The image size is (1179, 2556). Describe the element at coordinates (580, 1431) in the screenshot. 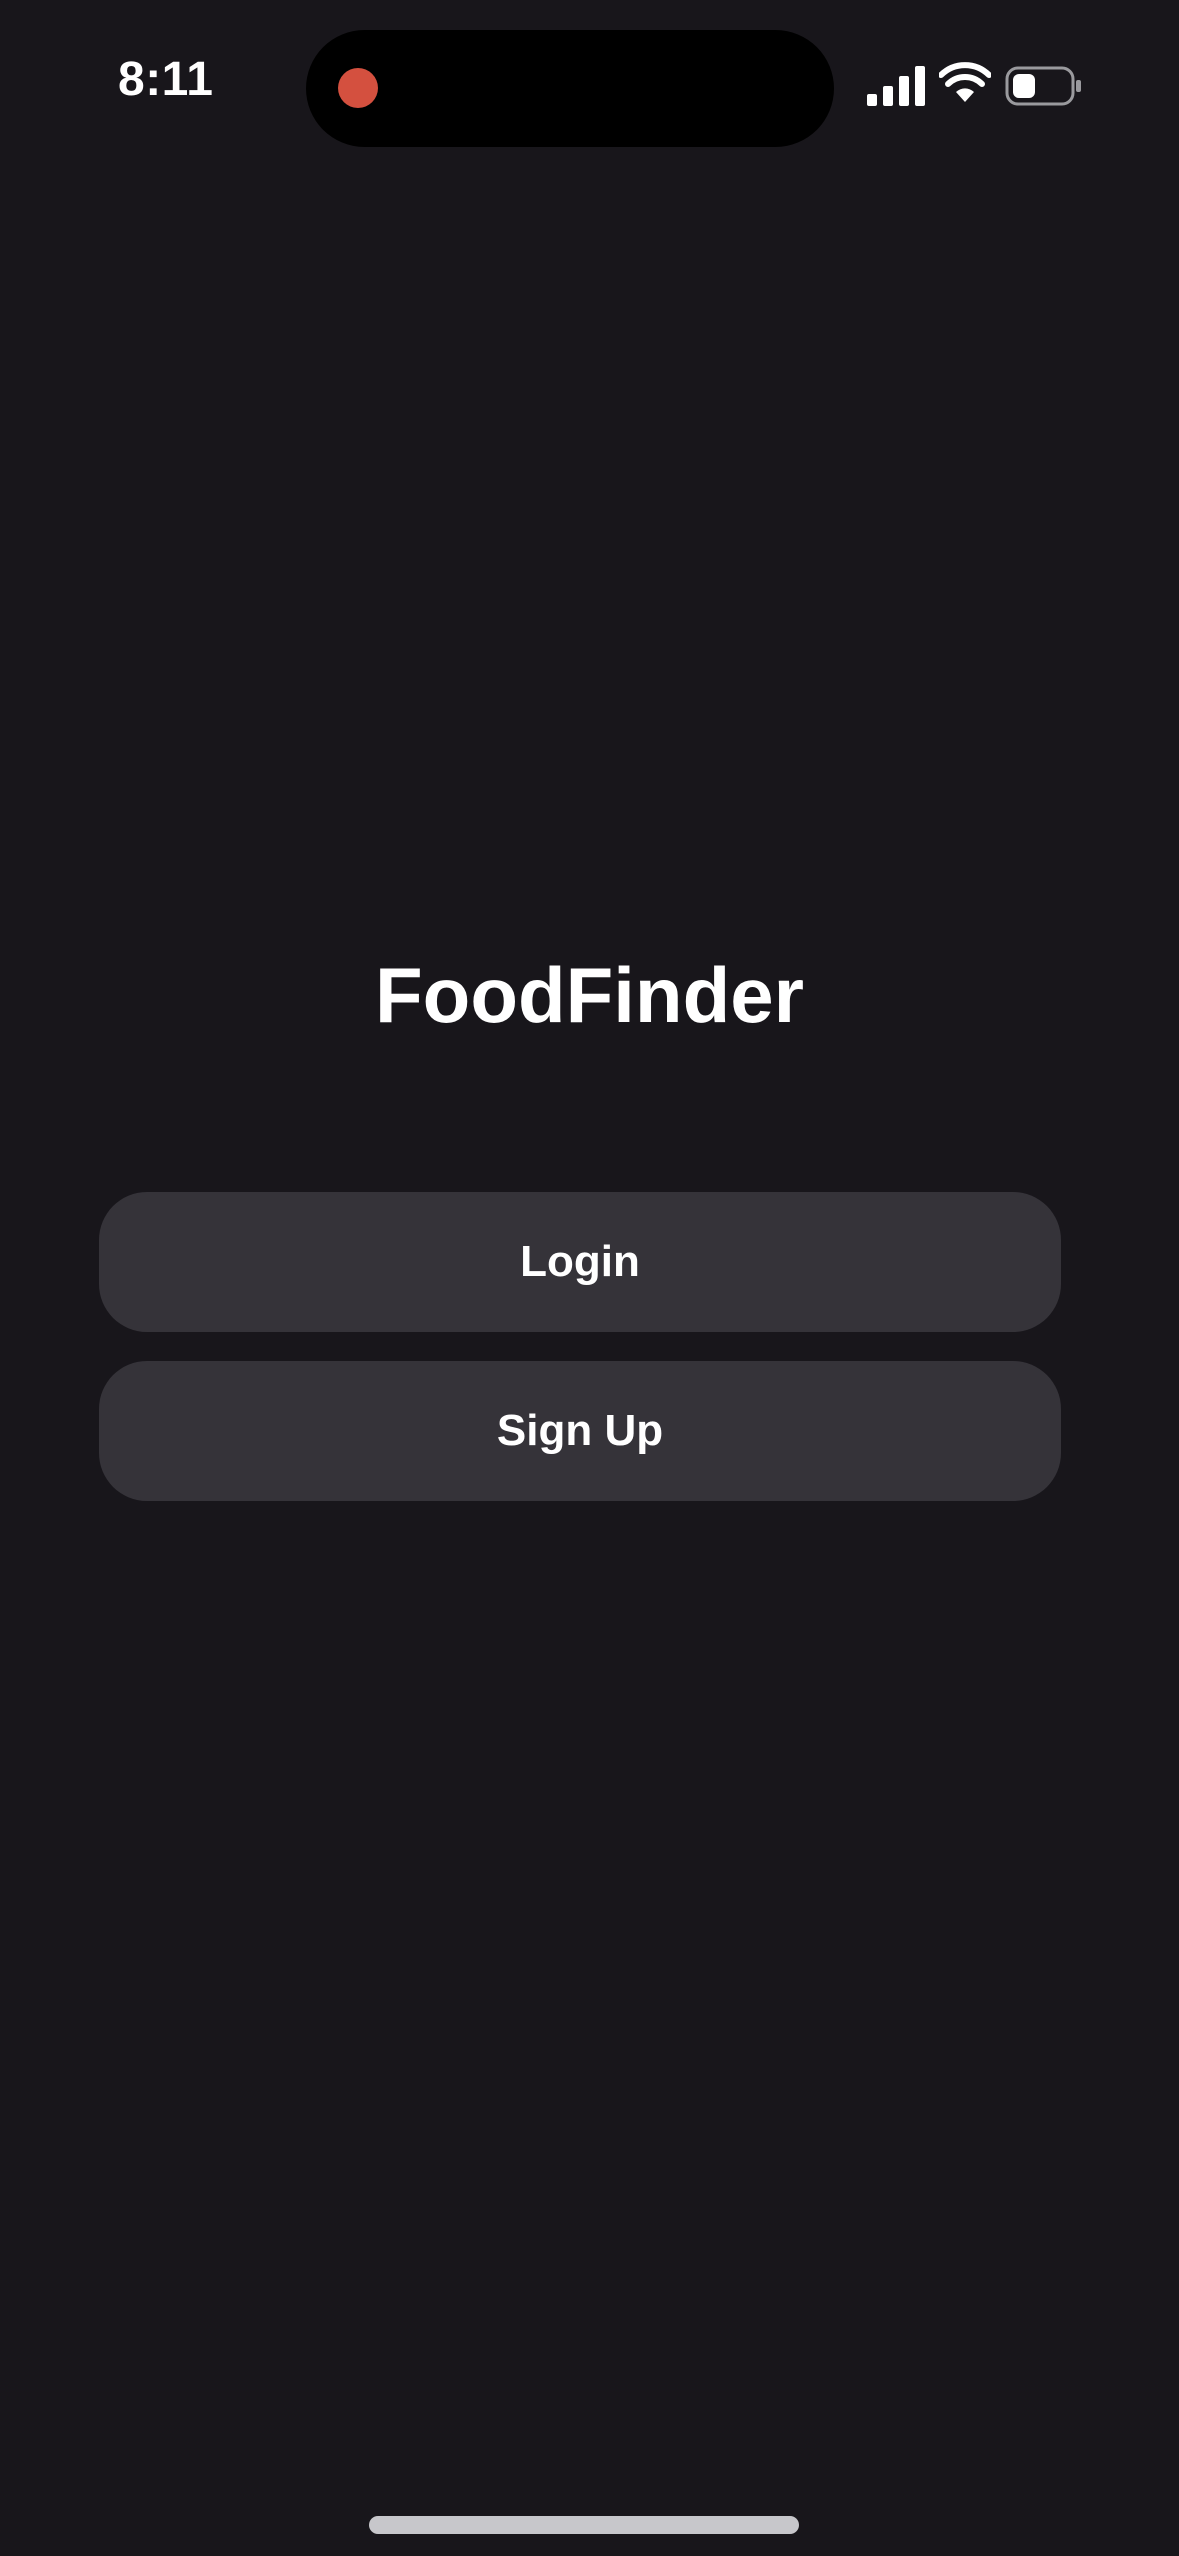

I see `sign-up-button: Sign Up` at that location.